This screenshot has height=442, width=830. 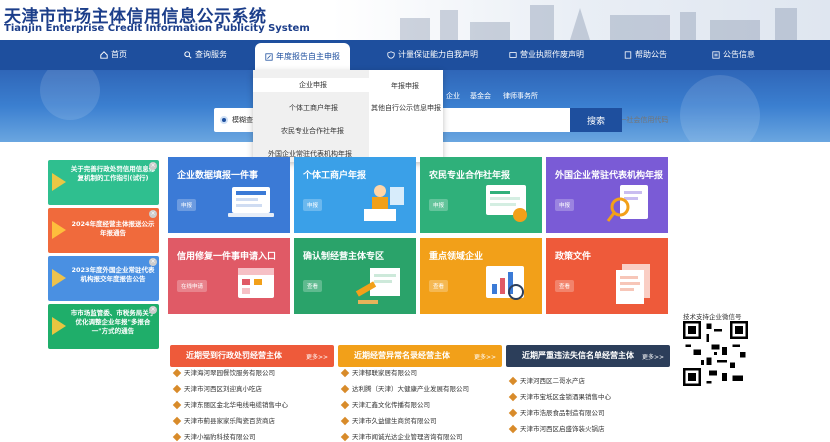 What do you see at coordinates (401, 436) in the screenshot?
I see `list-item: 天津市闻诚光达企业管理咨询有限公司` at bounding box center [401, 436].